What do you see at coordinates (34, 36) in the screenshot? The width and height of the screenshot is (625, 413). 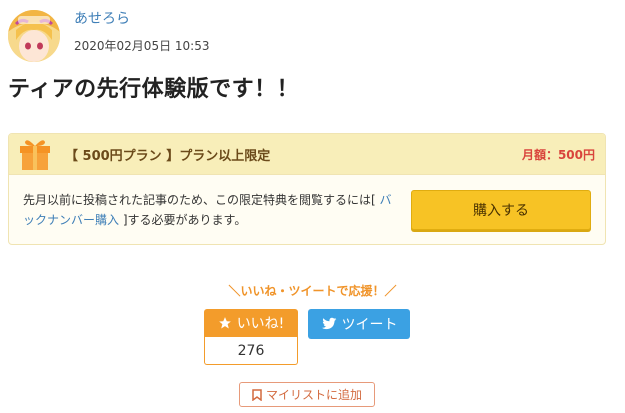 I see `avatar` at bounding box center [34, 36].